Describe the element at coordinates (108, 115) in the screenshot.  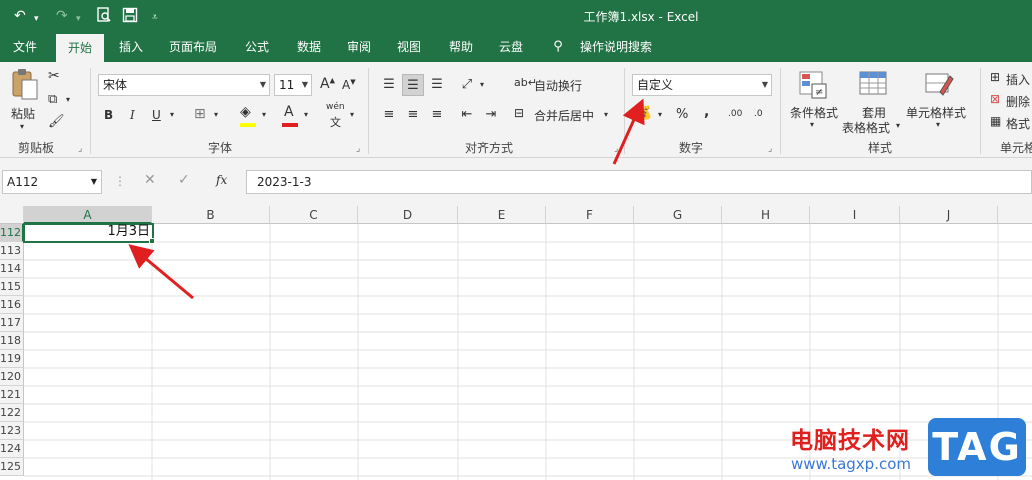
I see `bold-button: B` at that location.